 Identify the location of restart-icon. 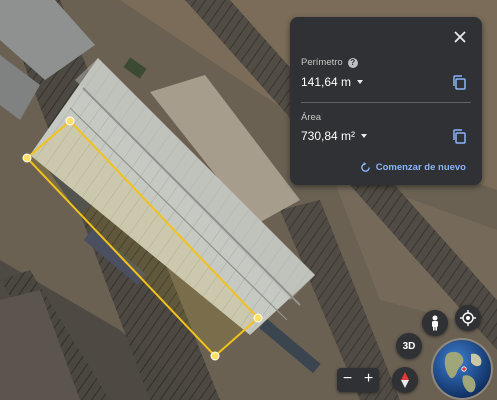
(365, 167).